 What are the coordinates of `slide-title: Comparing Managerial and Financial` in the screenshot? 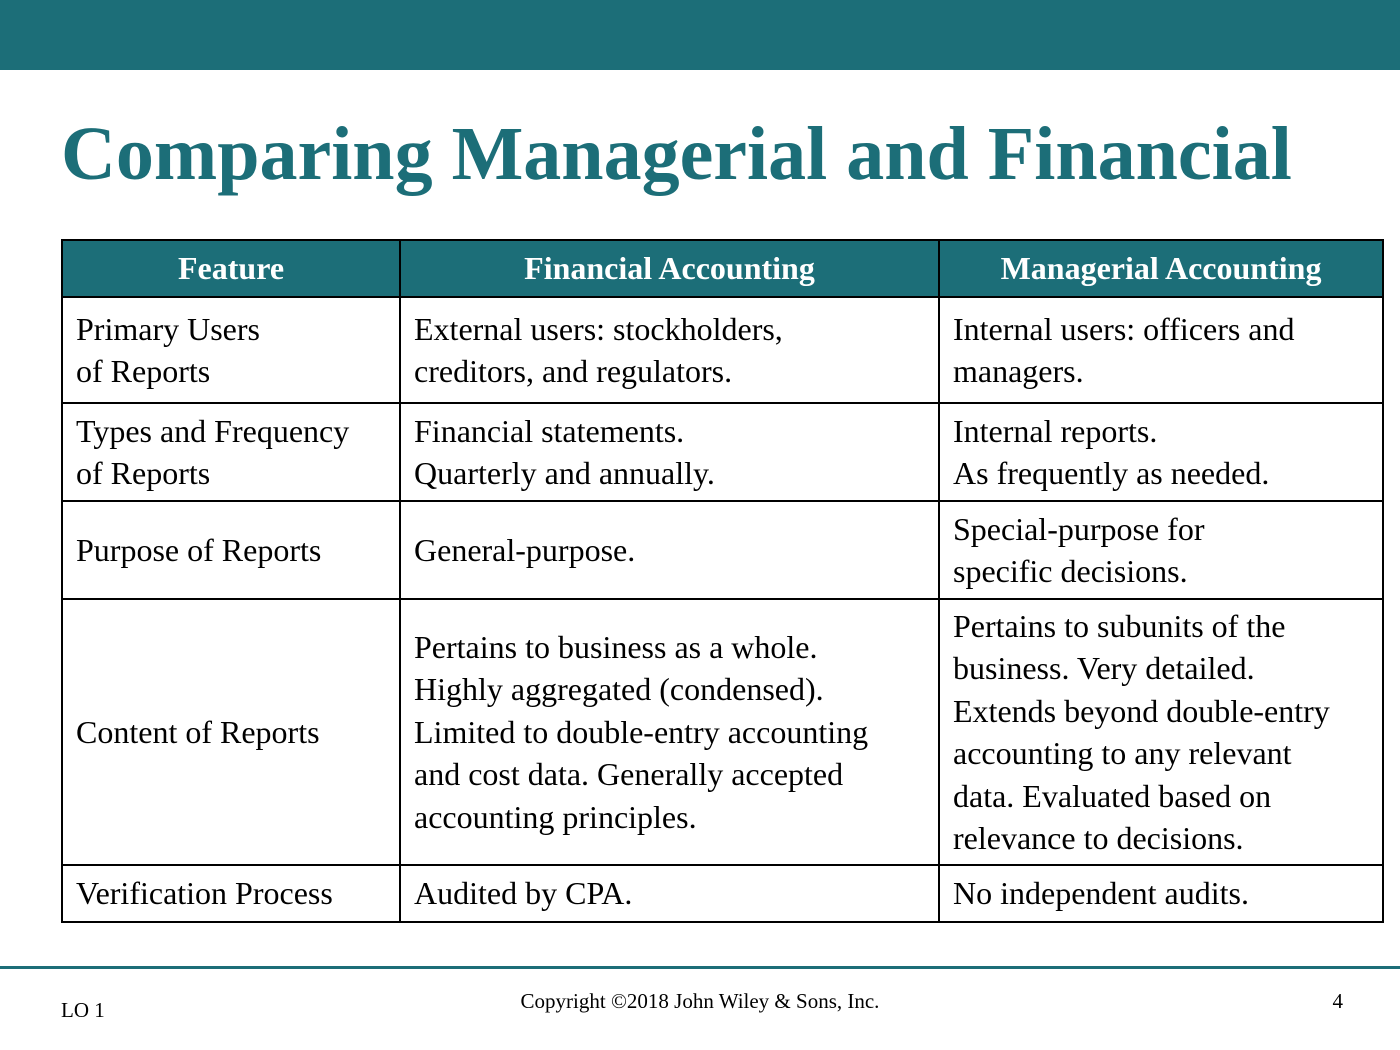 It's located at (676, 154).